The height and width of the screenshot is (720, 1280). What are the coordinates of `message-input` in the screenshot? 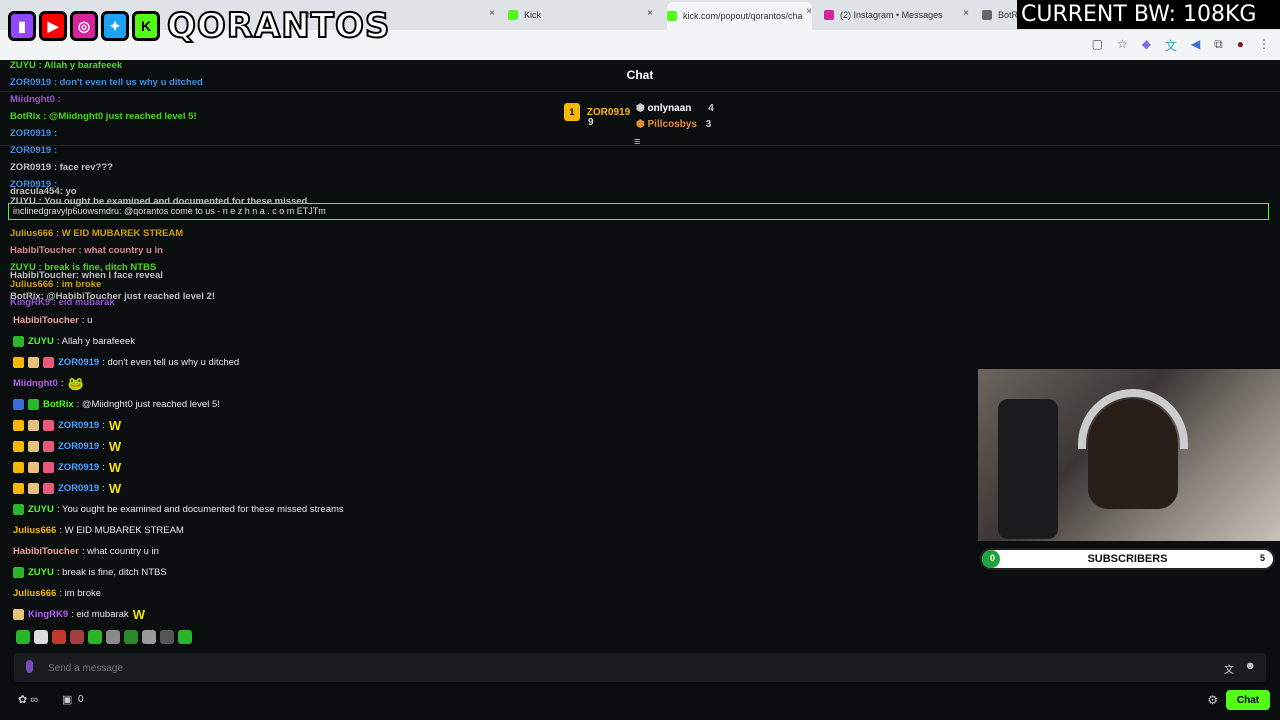 It's located at (623, 668).